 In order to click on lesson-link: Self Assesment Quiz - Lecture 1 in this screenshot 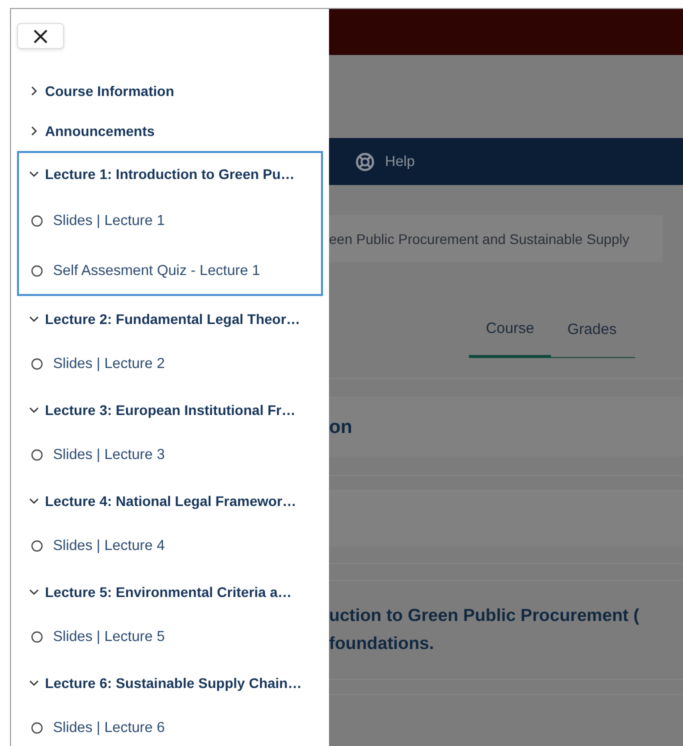, I will do `click(170, 271)`.